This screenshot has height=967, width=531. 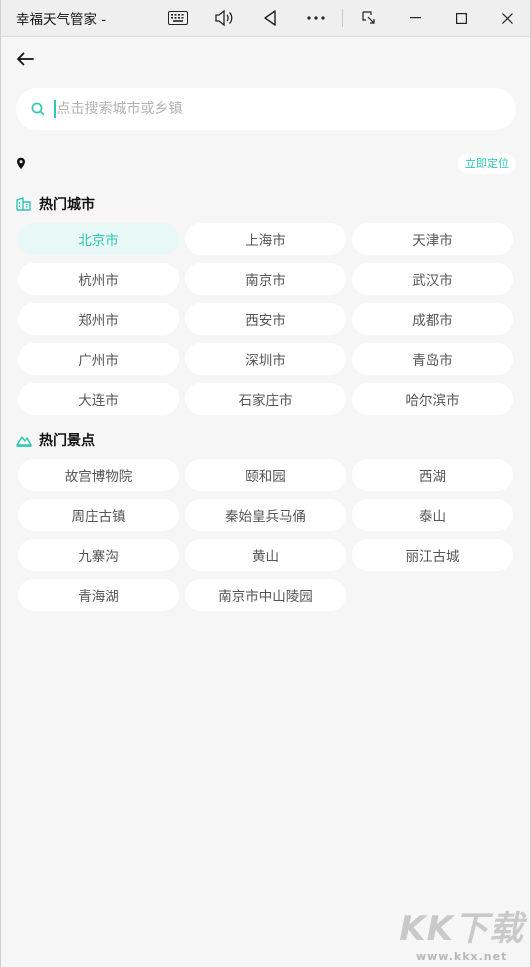 What do you see at coordinates (265, 279) in the screenshot?
I see `city-chip: 南京市` at bounding box center [265, 279].